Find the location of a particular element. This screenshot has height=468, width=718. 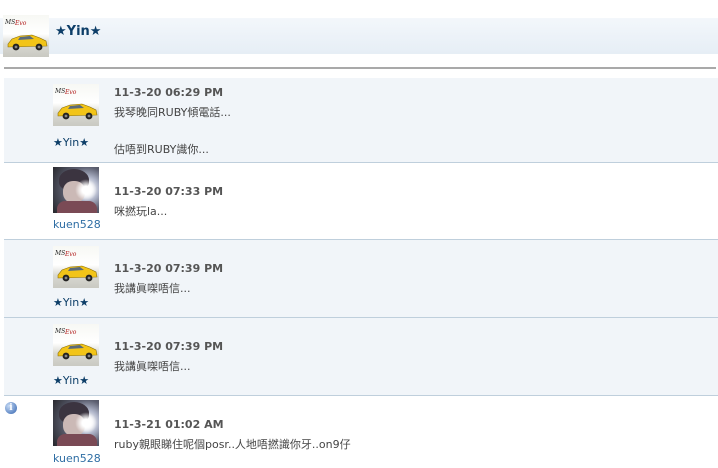

header-avatar: MS Evo is located at coordinates (26, 36).